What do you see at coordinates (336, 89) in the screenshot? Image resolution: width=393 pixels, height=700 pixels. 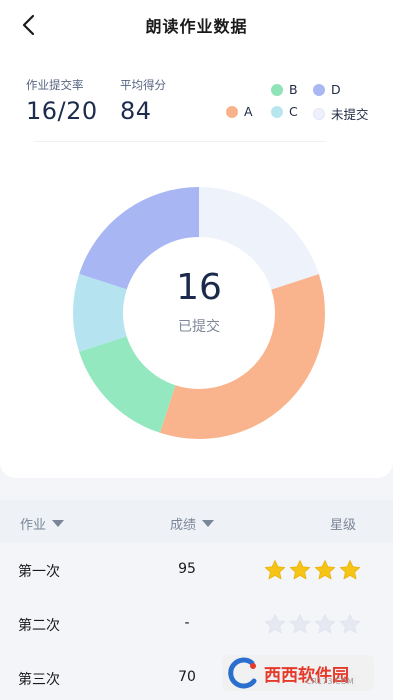 I see `legend-label: D` at bounding box center [336, 89].